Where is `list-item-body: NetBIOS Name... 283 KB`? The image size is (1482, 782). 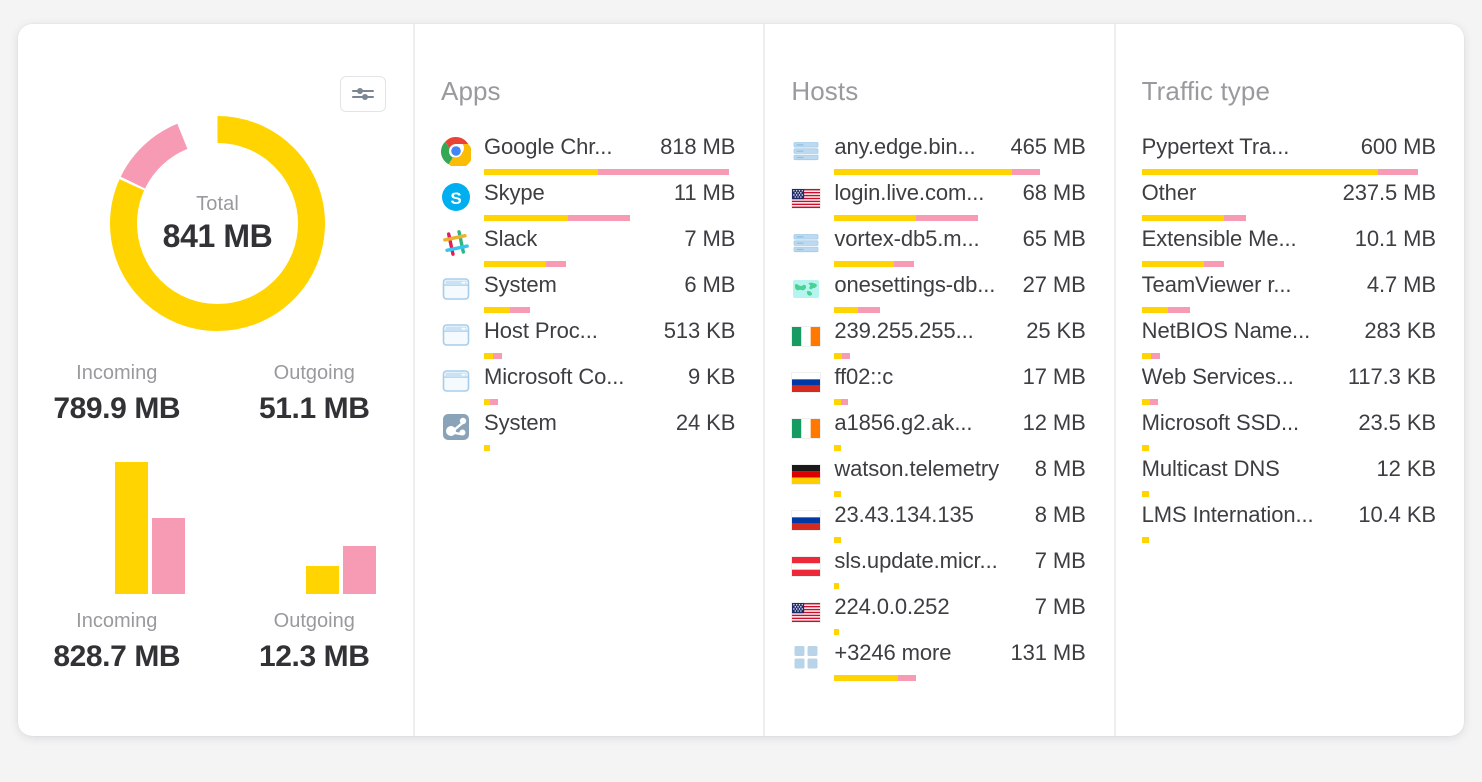 list-item-body: NetBIOS Name... 283 KB is located at coordinates (1288, 338).